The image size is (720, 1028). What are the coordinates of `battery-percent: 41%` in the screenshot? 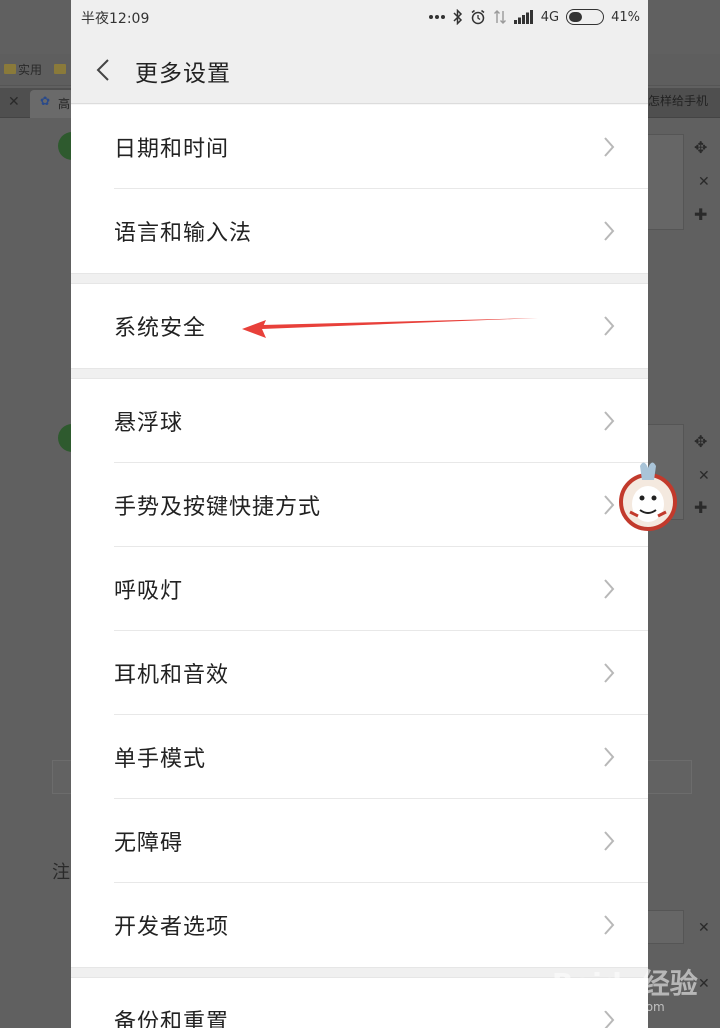 It's located at (625, 17).